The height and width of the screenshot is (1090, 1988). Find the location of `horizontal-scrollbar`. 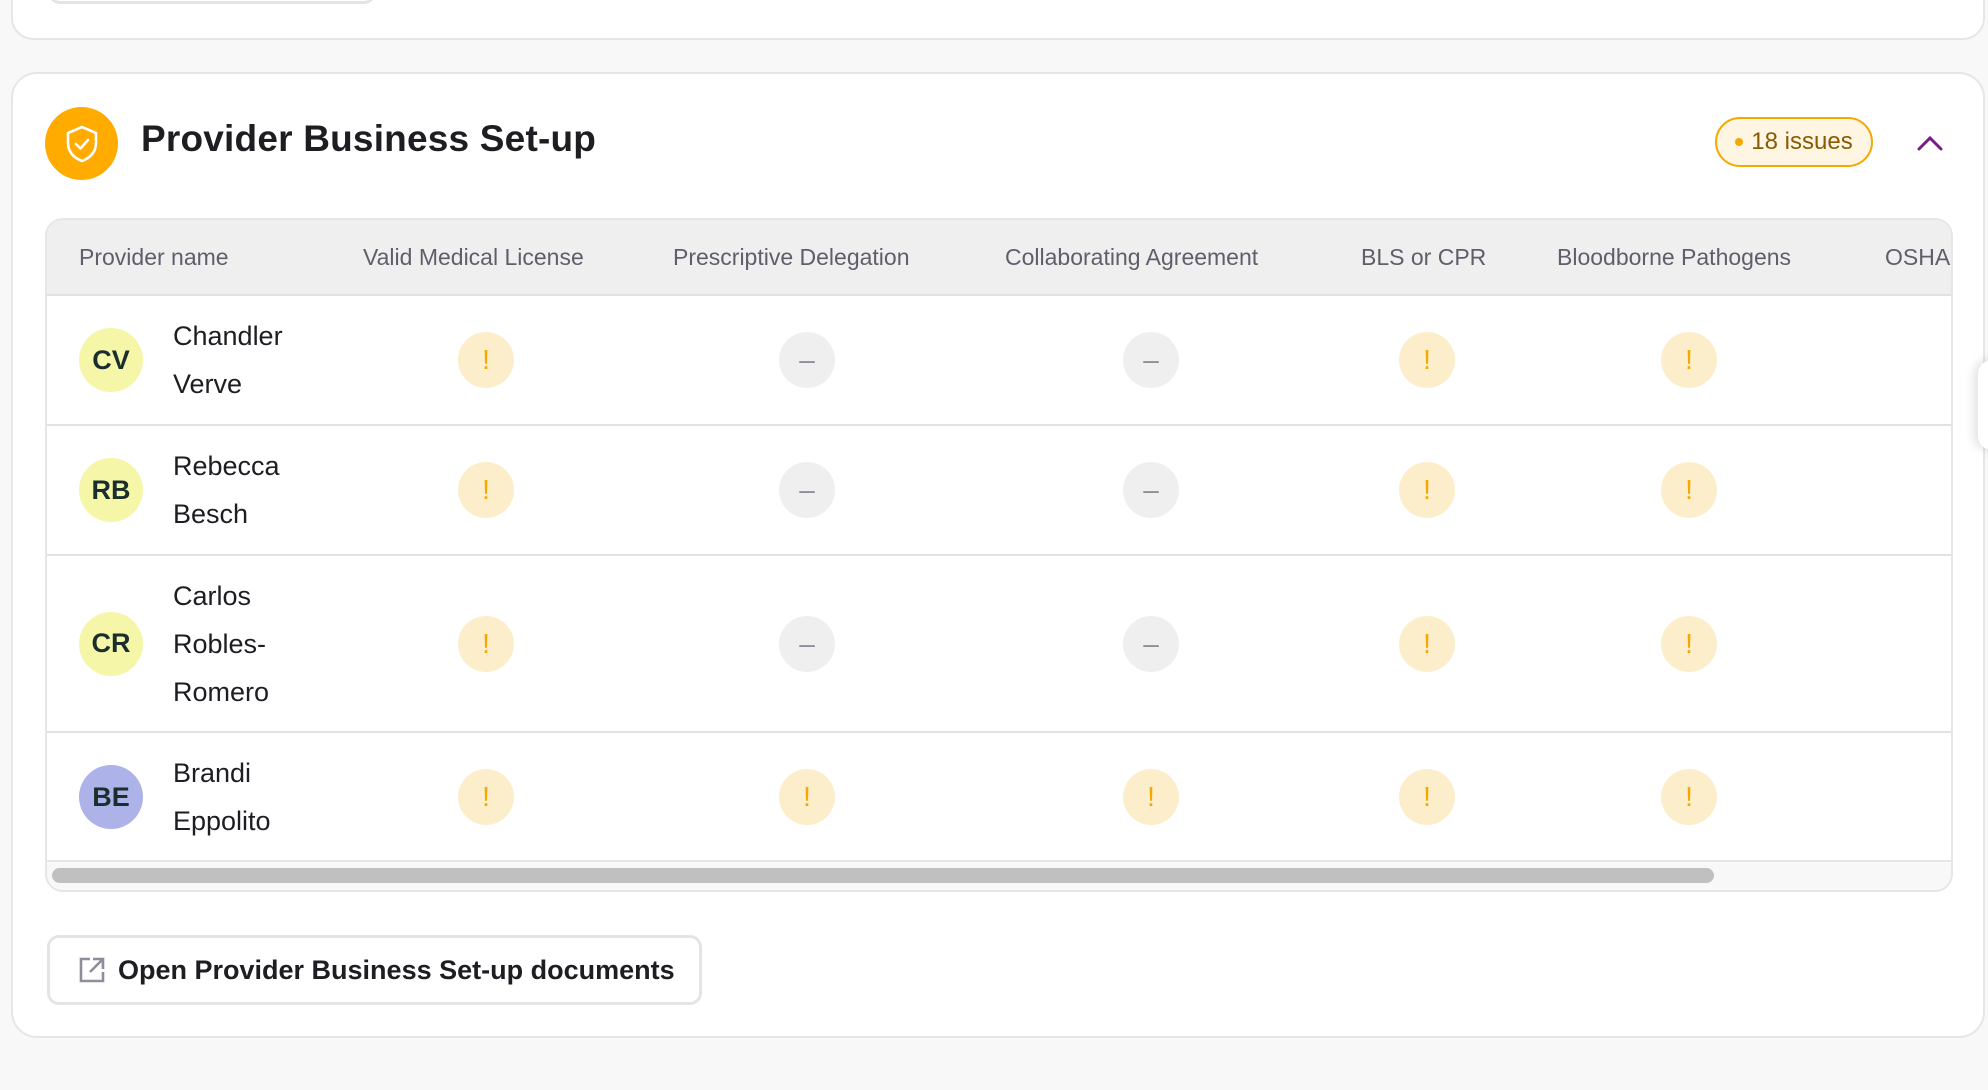

horizontal-scrollbar is located at coordinates (999, 875).